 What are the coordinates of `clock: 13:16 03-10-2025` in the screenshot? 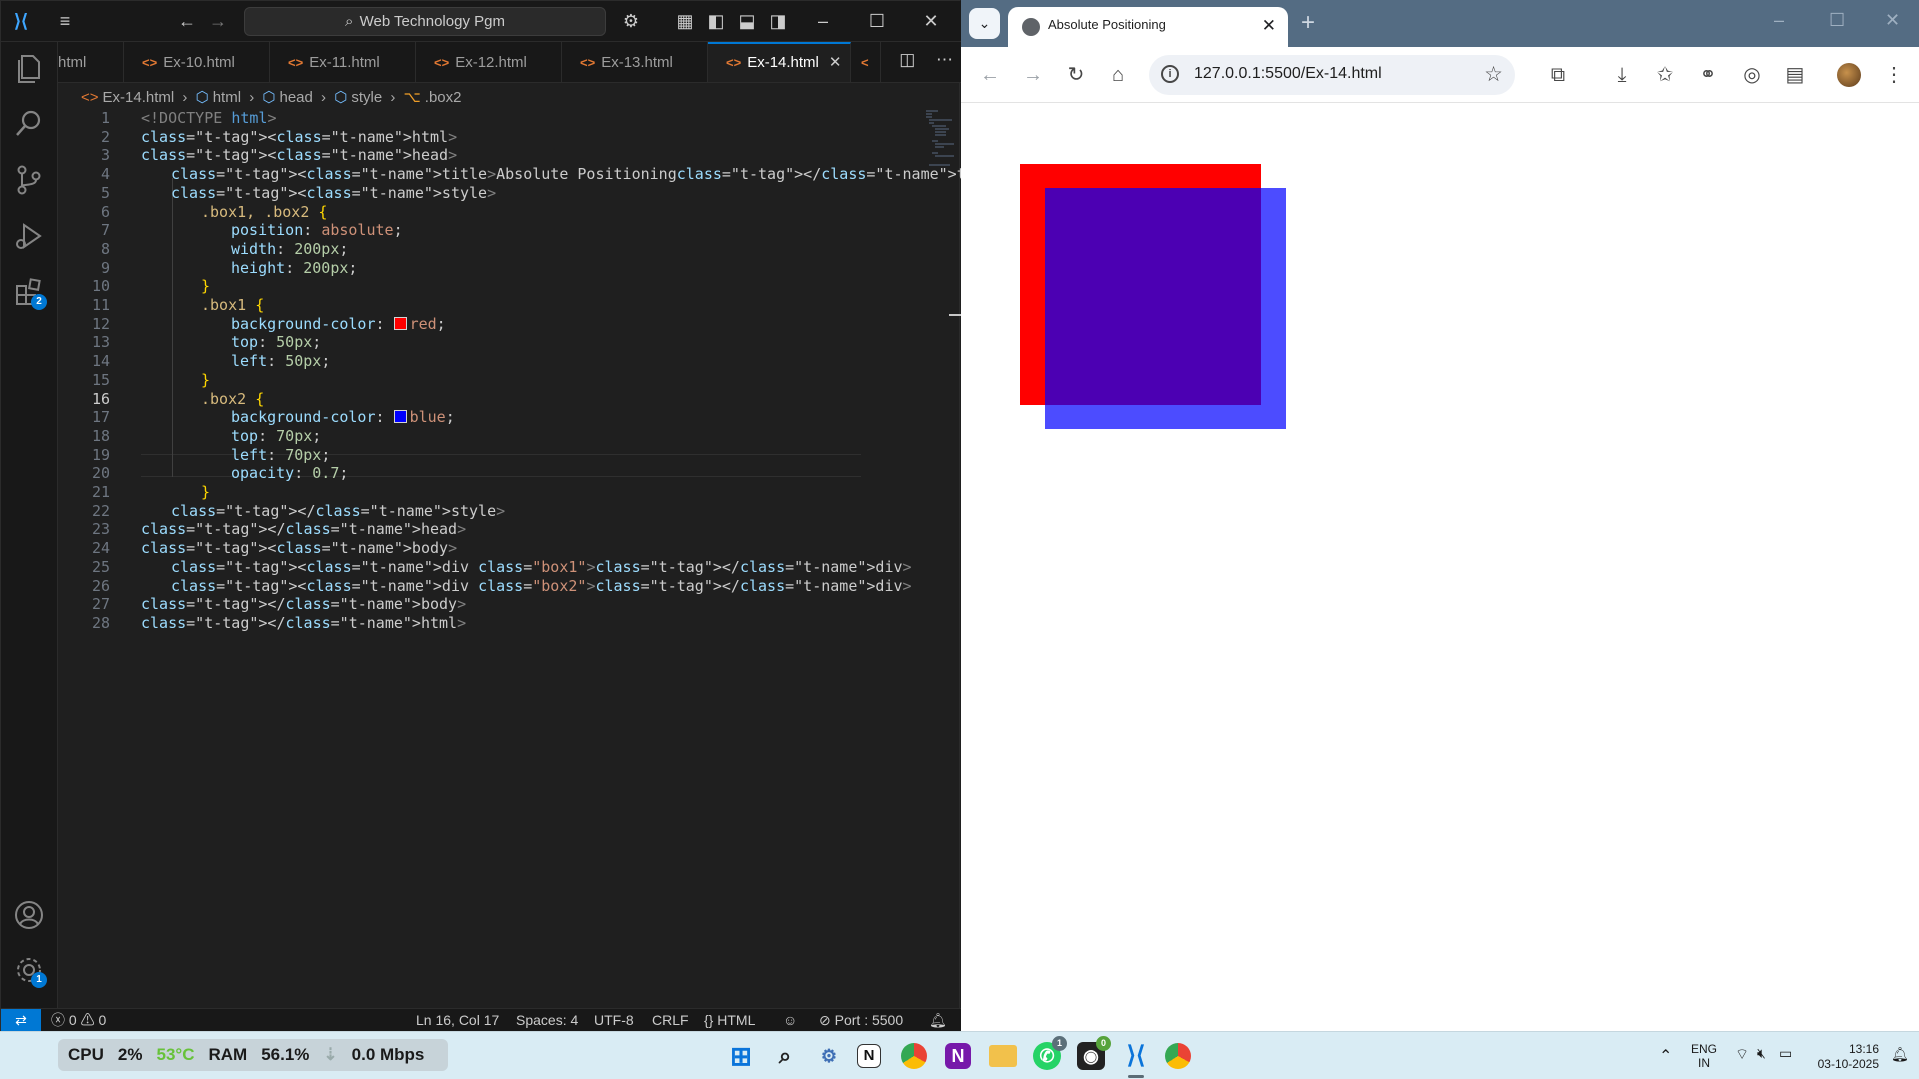 It's located at (1846, 1057).